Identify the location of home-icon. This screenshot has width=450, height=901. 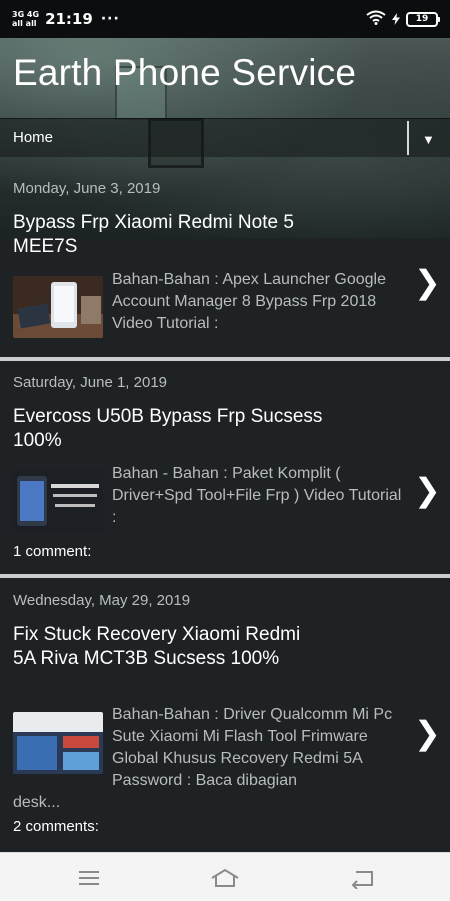
(225, 878).